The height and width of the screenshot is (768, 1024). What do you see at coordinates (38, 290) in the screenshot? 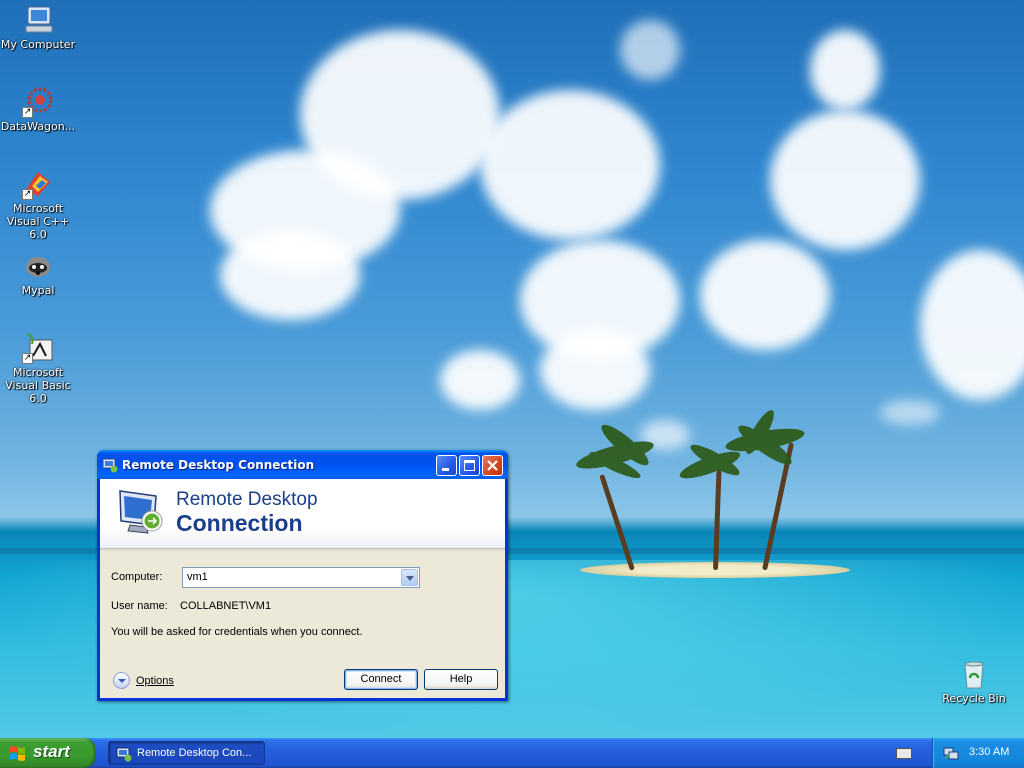
I see `desktop-icon-label: Mypal` at bounding box center [38, 290].